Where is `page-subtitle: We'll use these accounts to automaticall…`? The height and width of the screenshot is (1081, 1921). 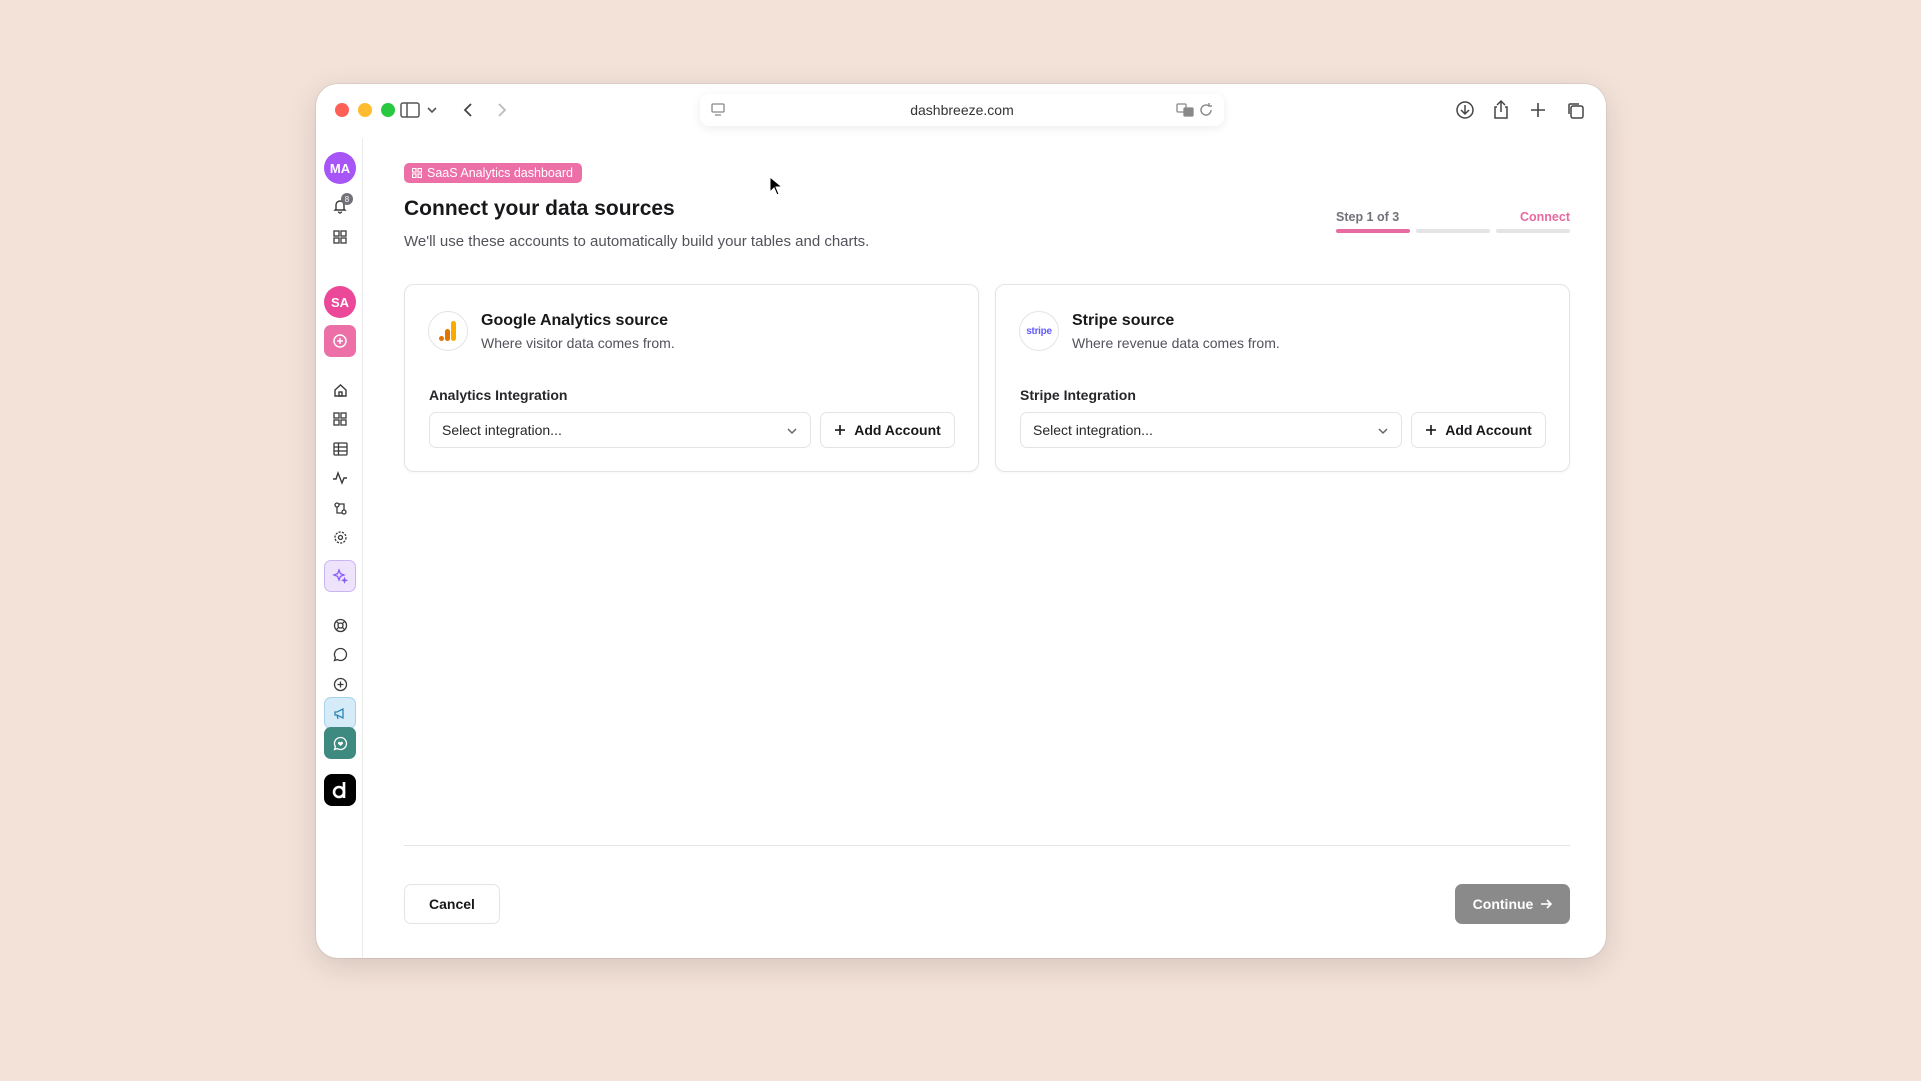
page-subtitle: We'll use these accounts to automaticall… is located at coordinates (637, 241).